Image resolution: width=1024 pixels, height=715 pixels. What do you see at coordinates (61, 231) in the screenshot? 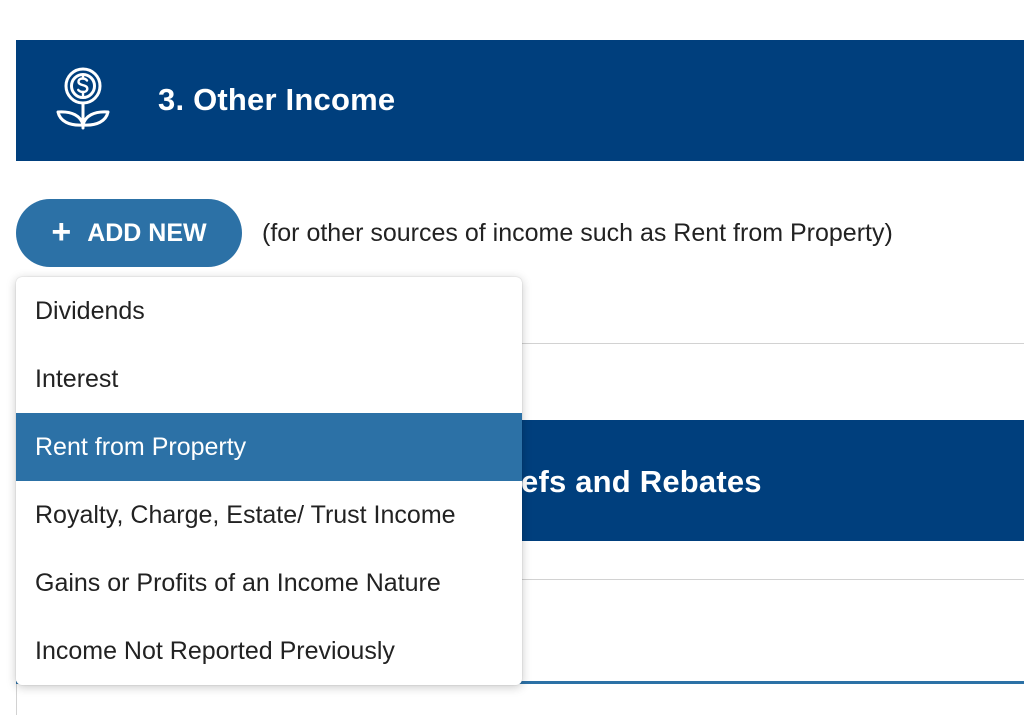
I see `plus-icon: +` at bounding box center [61, 231].